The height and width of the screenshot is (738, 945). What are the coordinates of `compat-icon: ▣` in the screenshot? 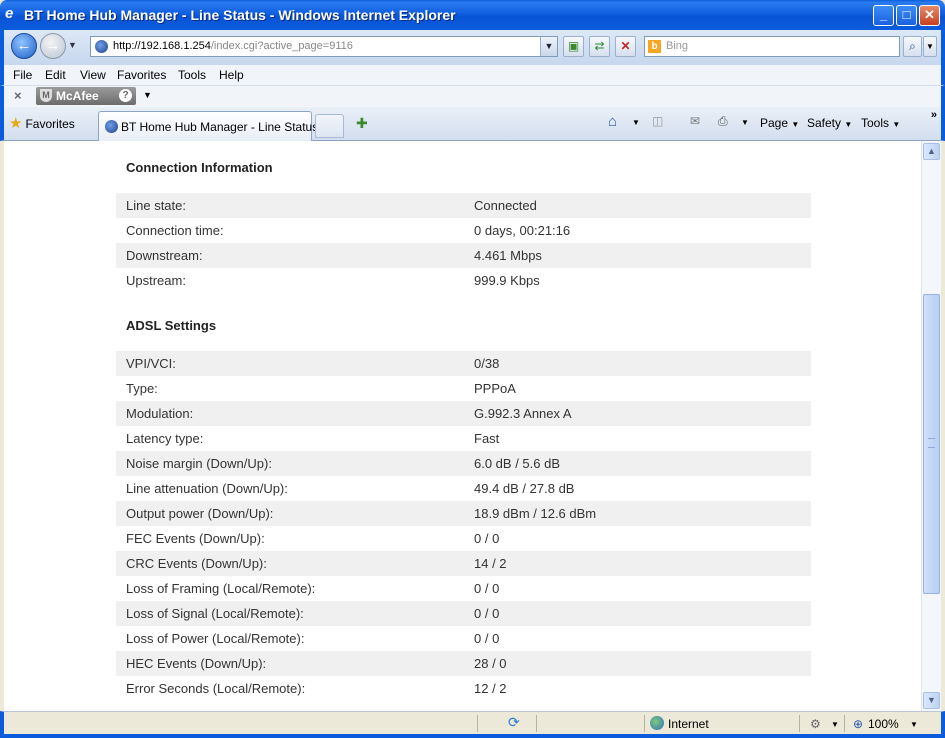 It's located at (573, 46).